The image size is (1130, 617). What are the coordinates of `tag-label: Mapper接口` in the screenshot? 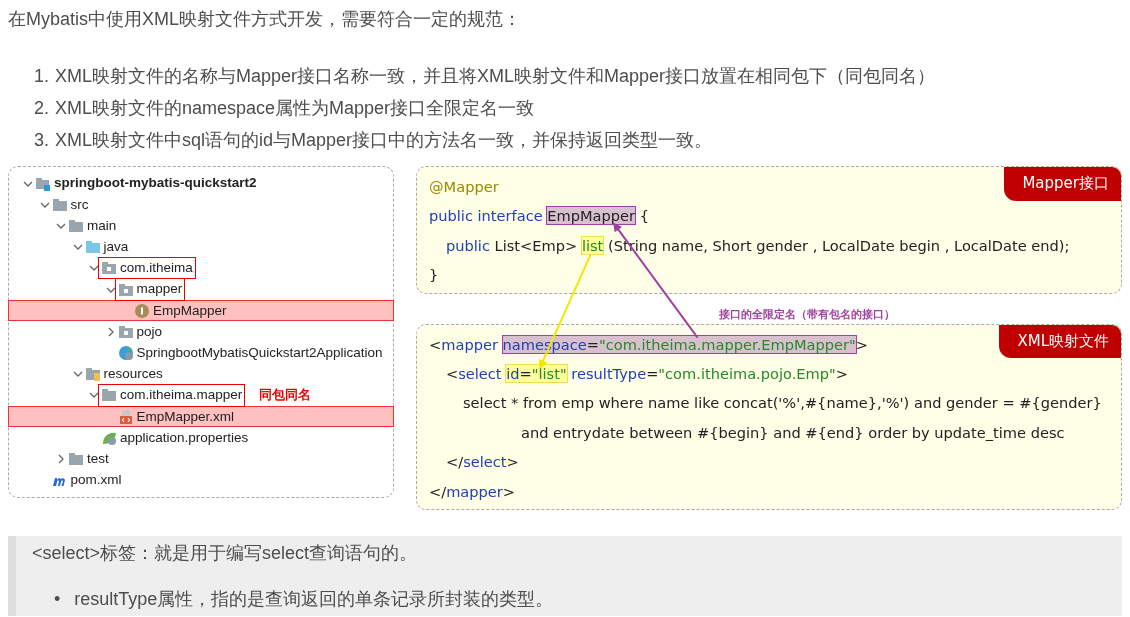 It's located at (1062, 184).